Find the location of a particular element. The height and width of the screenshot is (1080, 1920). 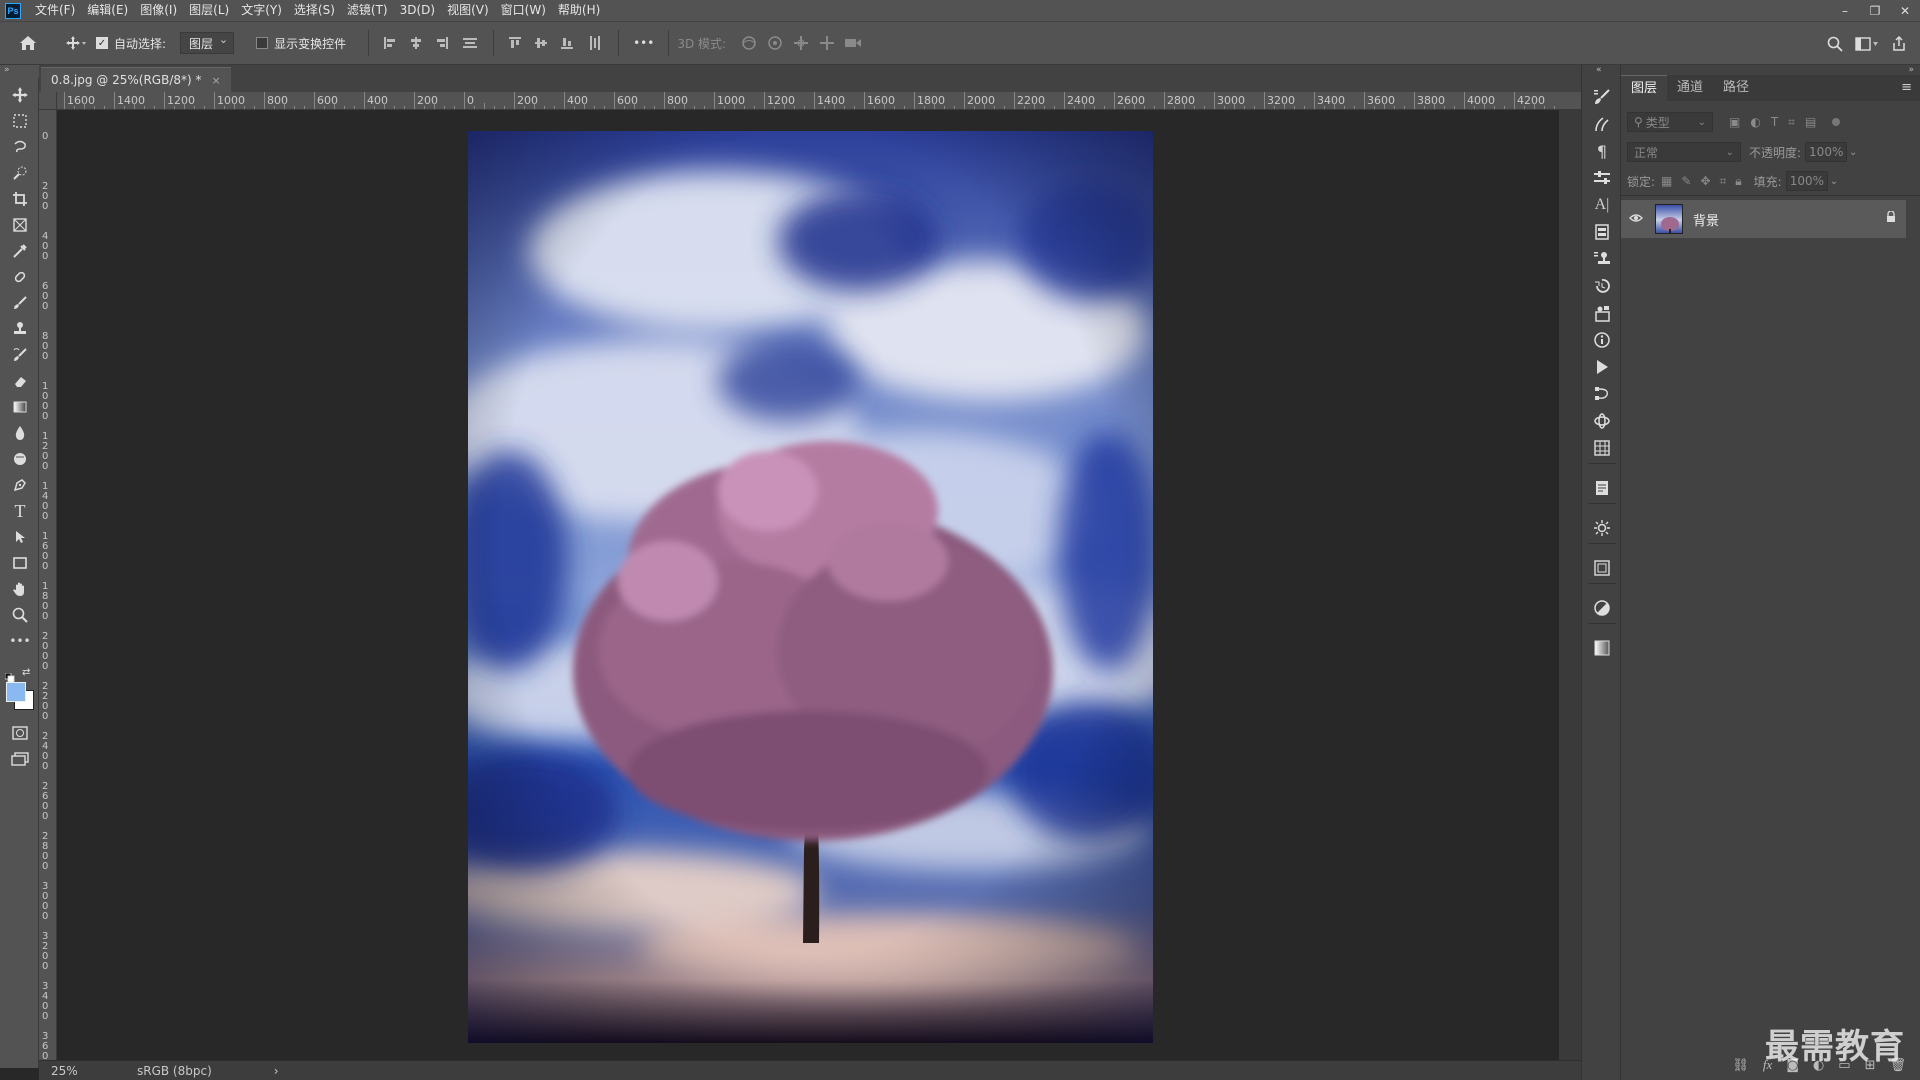

quick-mask-icon is located at coordinates (20, 733).